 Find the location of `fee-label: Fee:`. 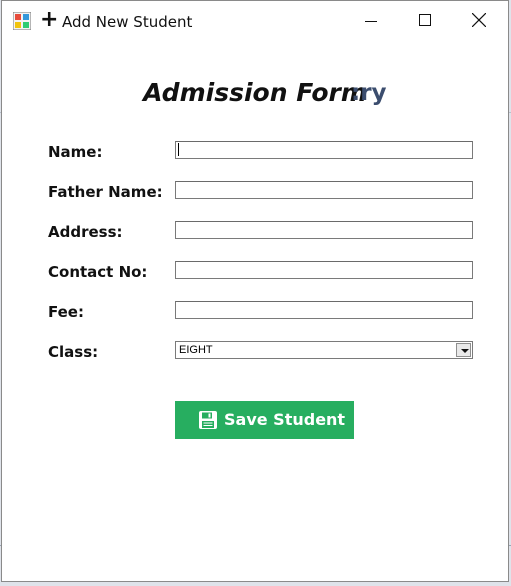

fee-label: Fee: is located at coordinates (66, 312).